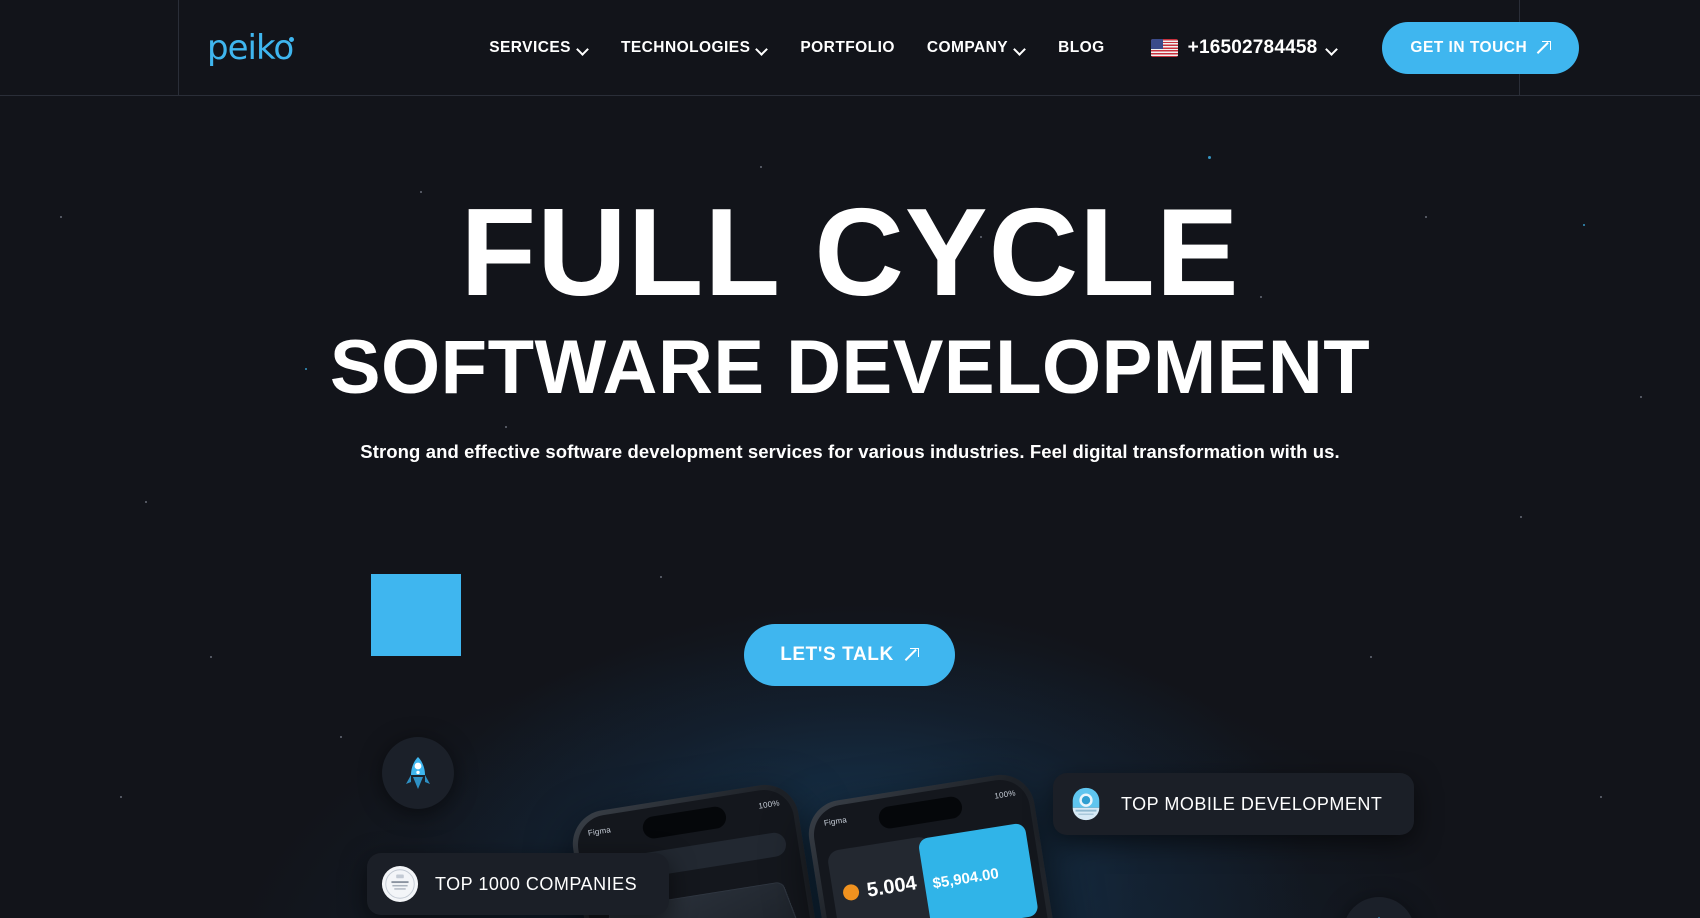 This screenshot has height=918, width=1700. I want to click on nav-label: PORTFOLIO, so click(847, 47).